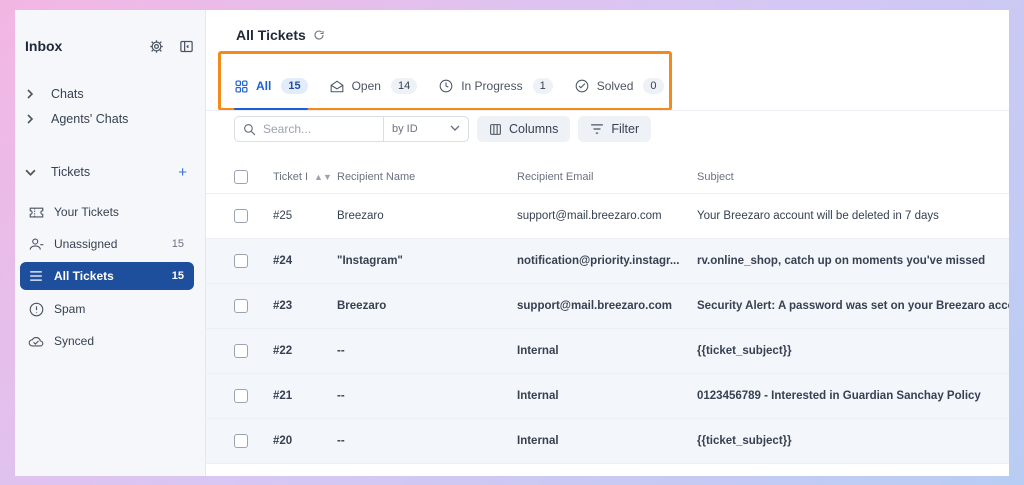  What do you see at coordinates (582, 86) in the screenshot?
I see `check-circle-icon` at bounding box center [582, 86].